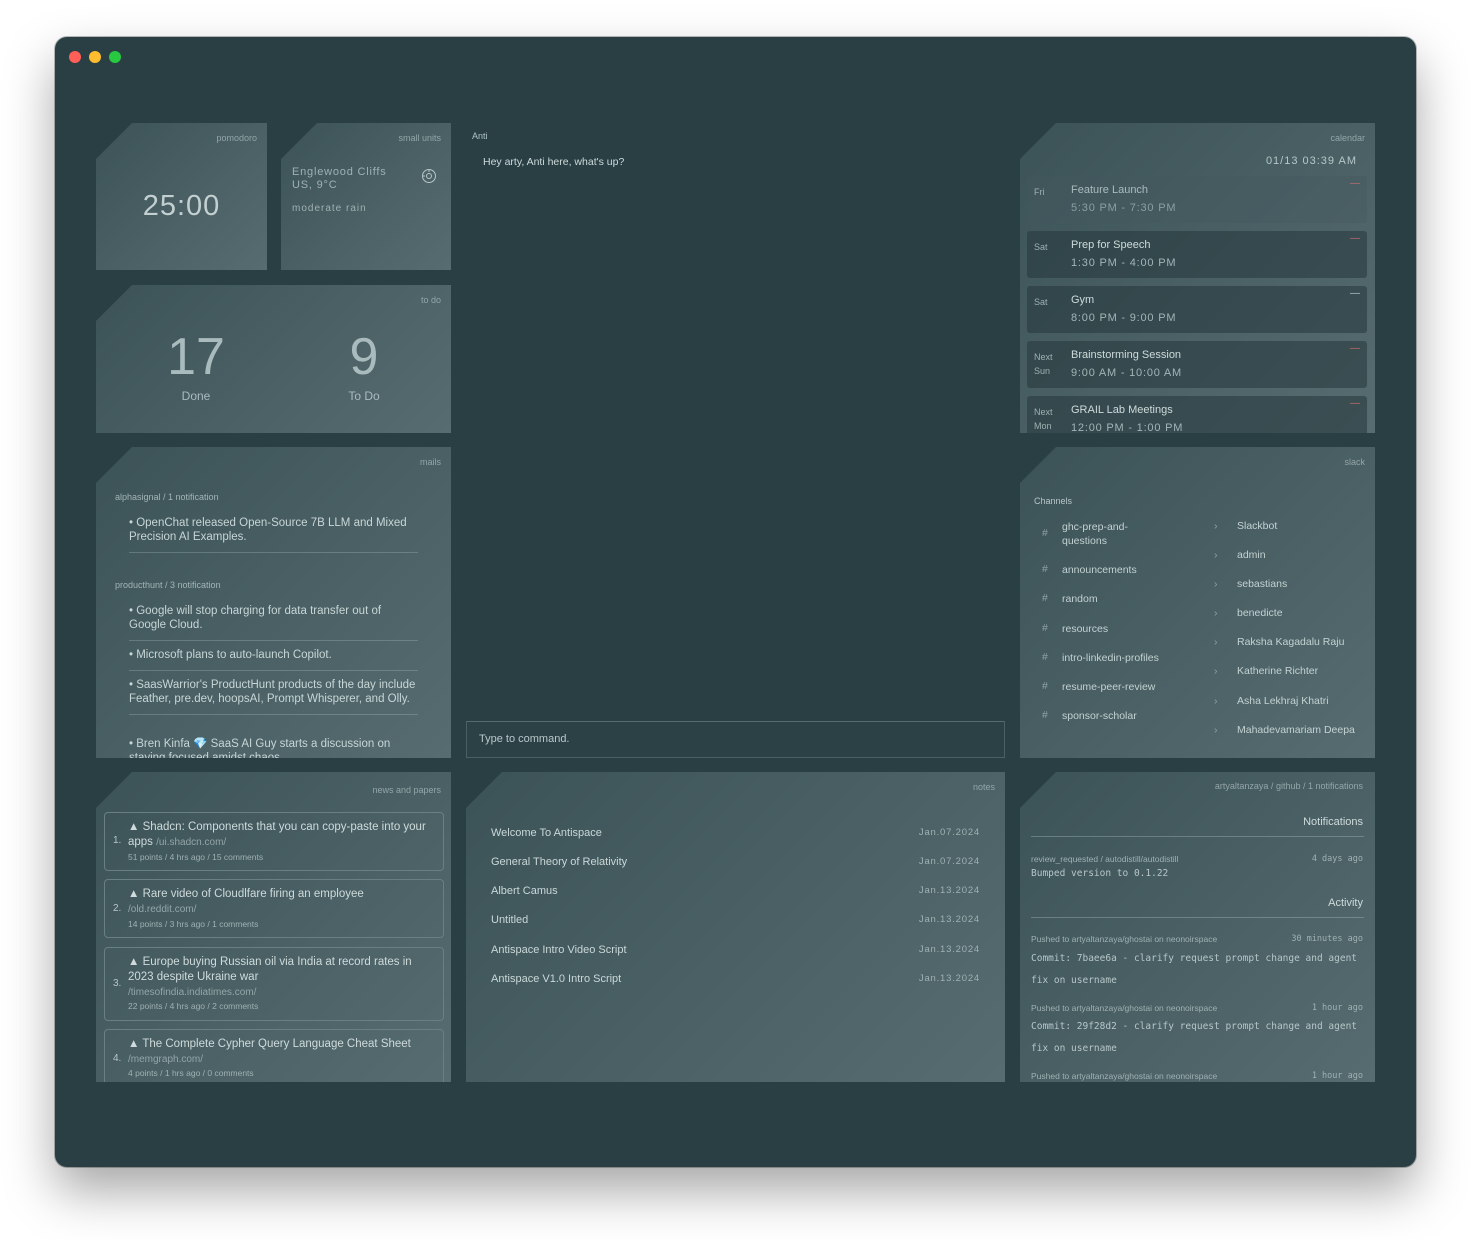 The image size is (1471, 1241). Describe the element at coordinates (735, 739) in the screenshot. I see `command-input: Type to command.` at that location.